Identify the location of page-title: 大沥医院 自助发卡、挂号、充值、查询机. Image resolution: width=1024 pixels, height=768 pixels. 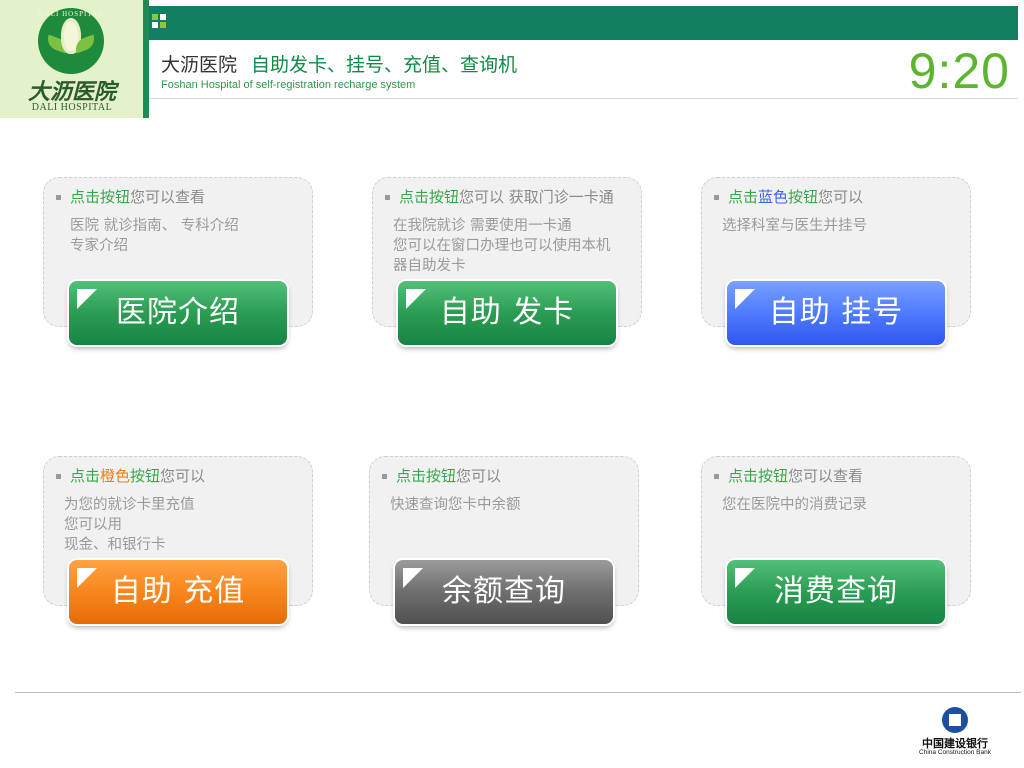
(339, 63).